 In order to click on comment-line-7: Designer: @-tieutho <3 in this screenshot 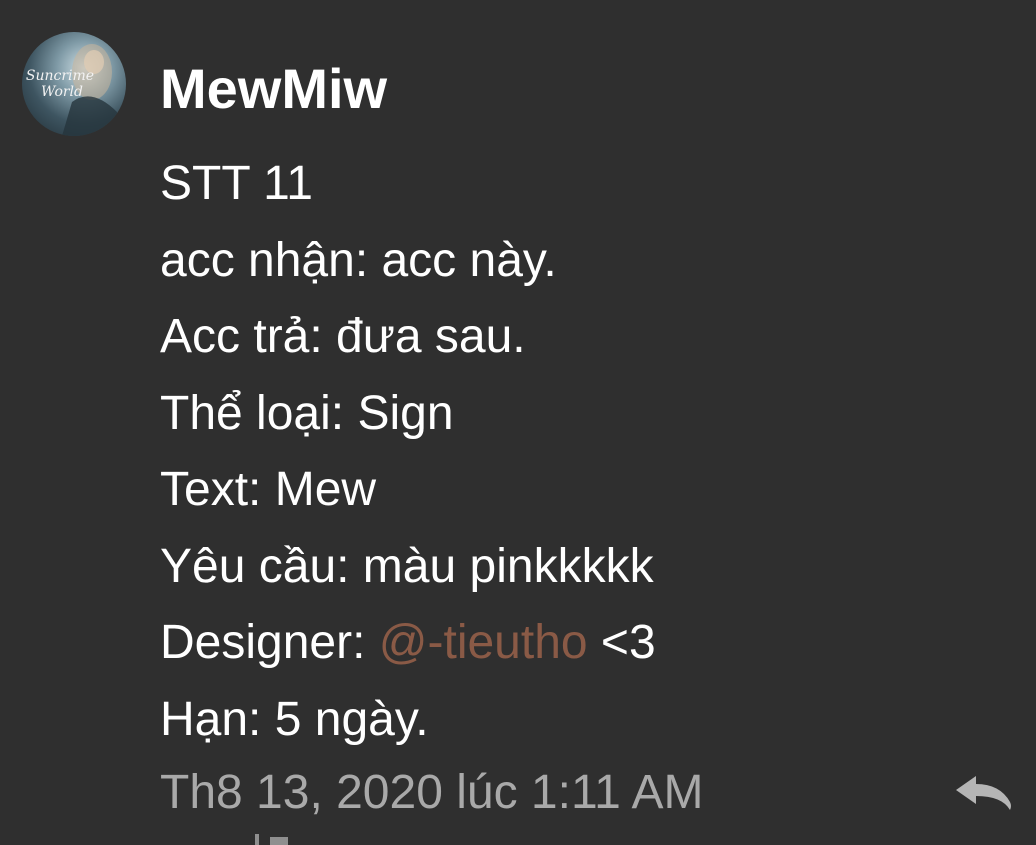, I will do `click(550, 643)`.